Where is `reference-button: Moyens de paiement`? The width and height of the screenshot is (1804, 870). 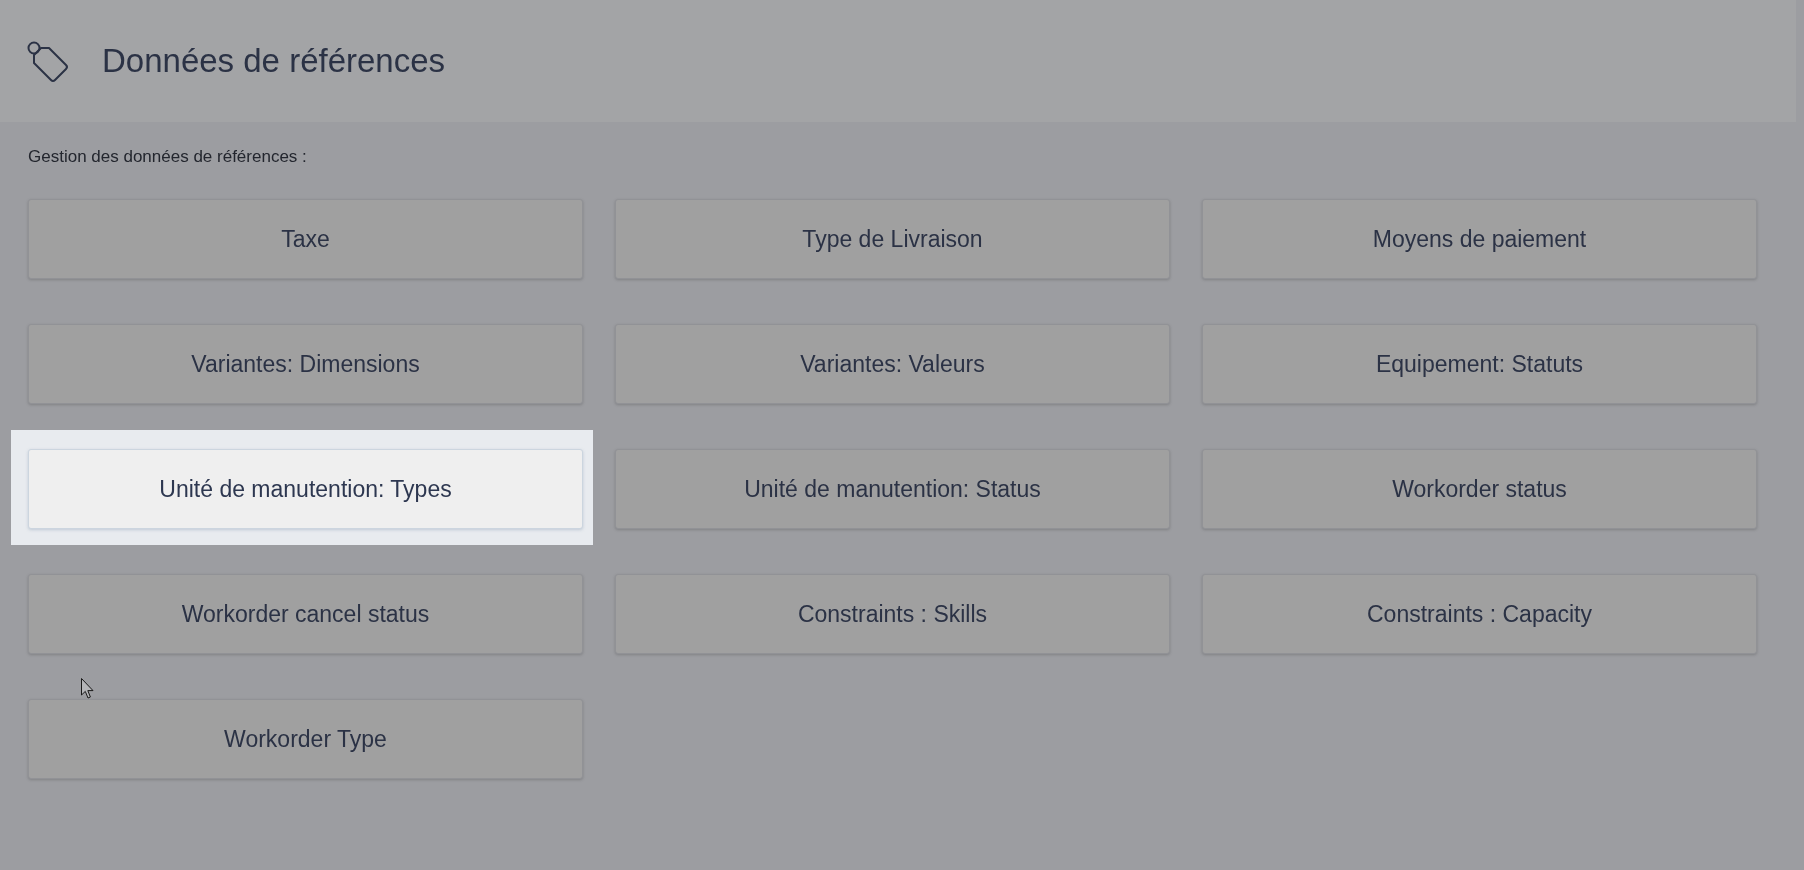 reference-button: Moyens de paiement is located at coordinates (1479, 239).